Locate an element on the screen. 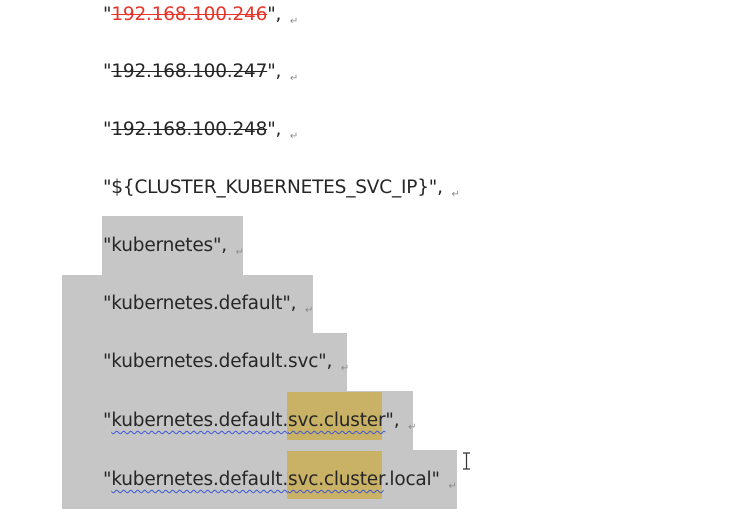  line-text: "${CLUSTER_KUBERNETES_SVC_IP}", is located at coordinates (276, 187).